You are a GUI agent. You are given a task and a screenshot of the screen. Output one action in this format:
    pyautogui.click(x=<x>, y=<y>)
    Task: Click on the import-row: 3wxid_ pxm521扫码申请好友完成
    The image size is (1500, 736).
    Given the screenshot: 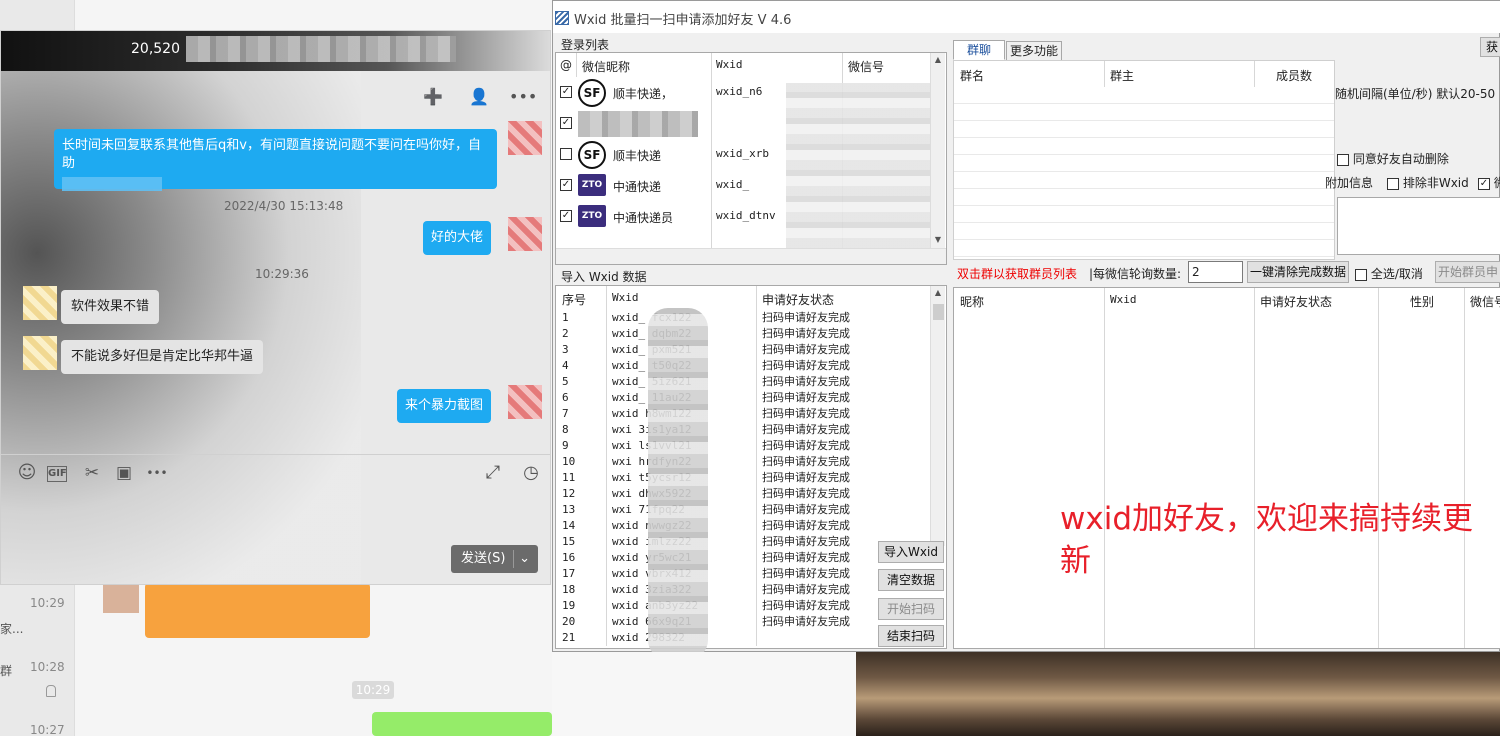 What is the action you would take?
    pyautogui.click(x=741, y=350)
    